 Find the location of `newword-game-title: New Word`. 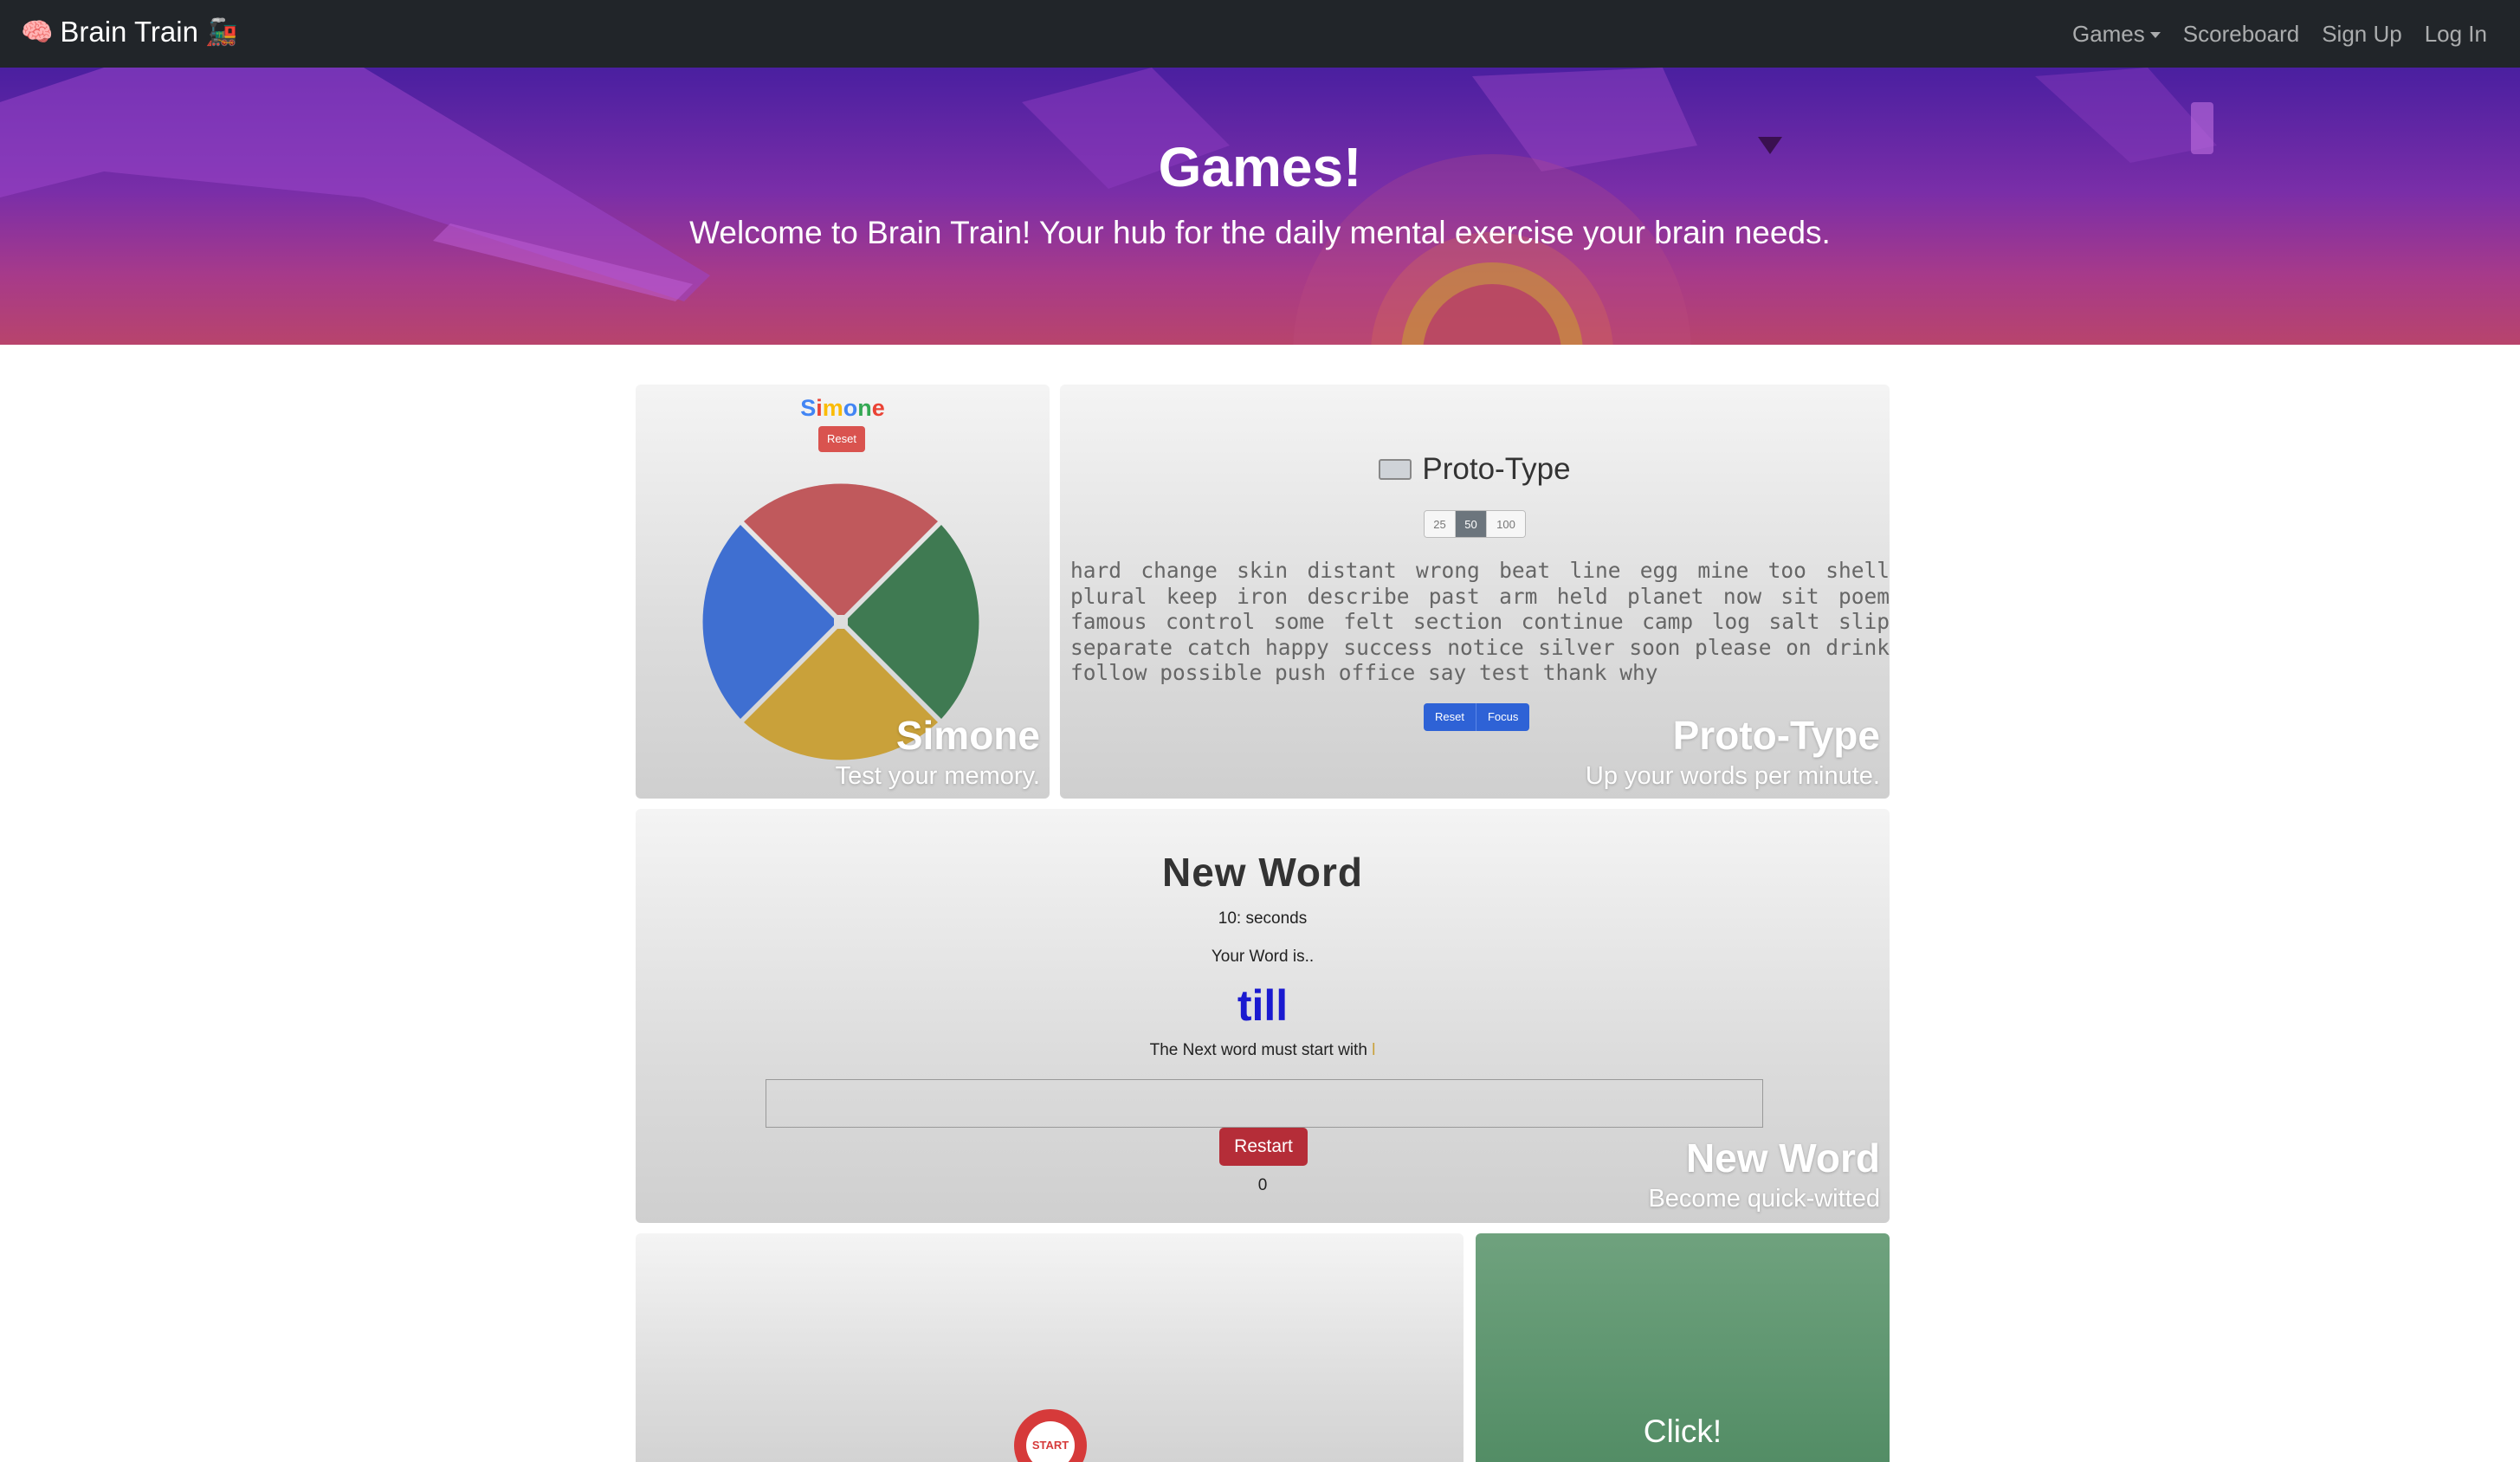

newword-game-title: New Word is located at coordinates (1262, 873).